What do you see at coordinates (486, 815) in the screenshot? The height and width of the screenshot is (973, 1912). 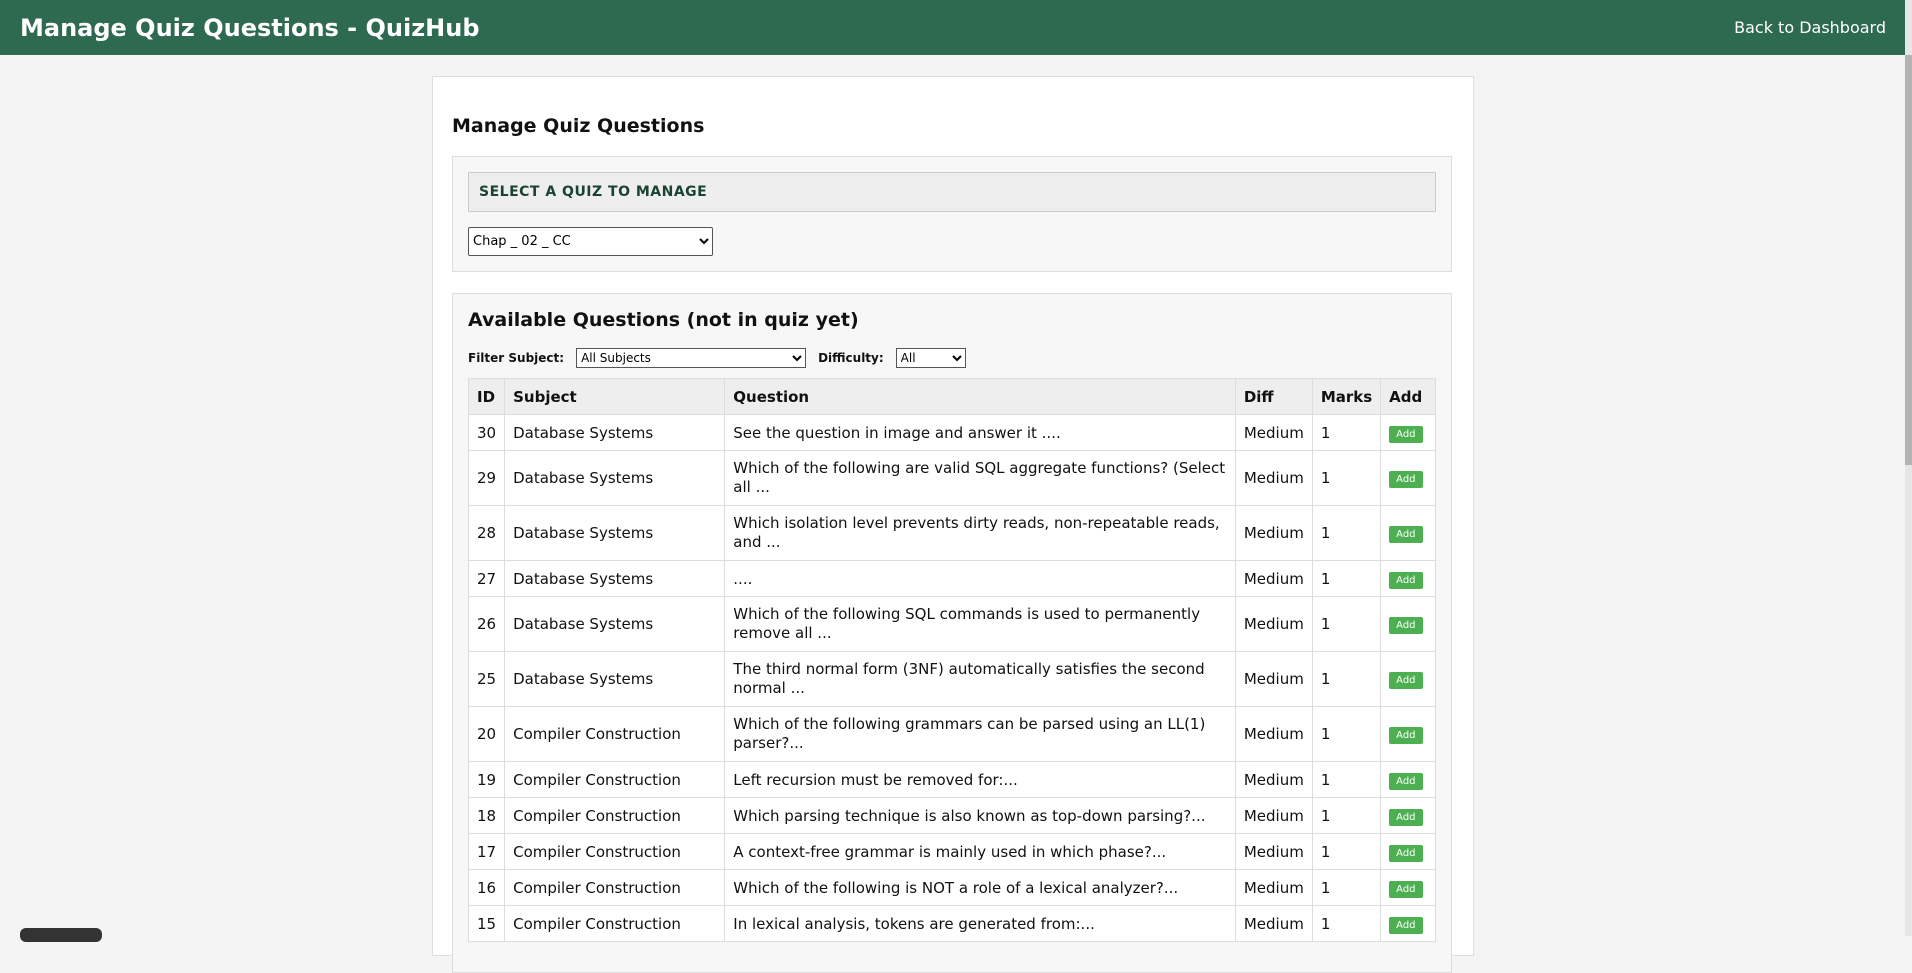 I see `row-id: 18` at bounding box center [486, 815].